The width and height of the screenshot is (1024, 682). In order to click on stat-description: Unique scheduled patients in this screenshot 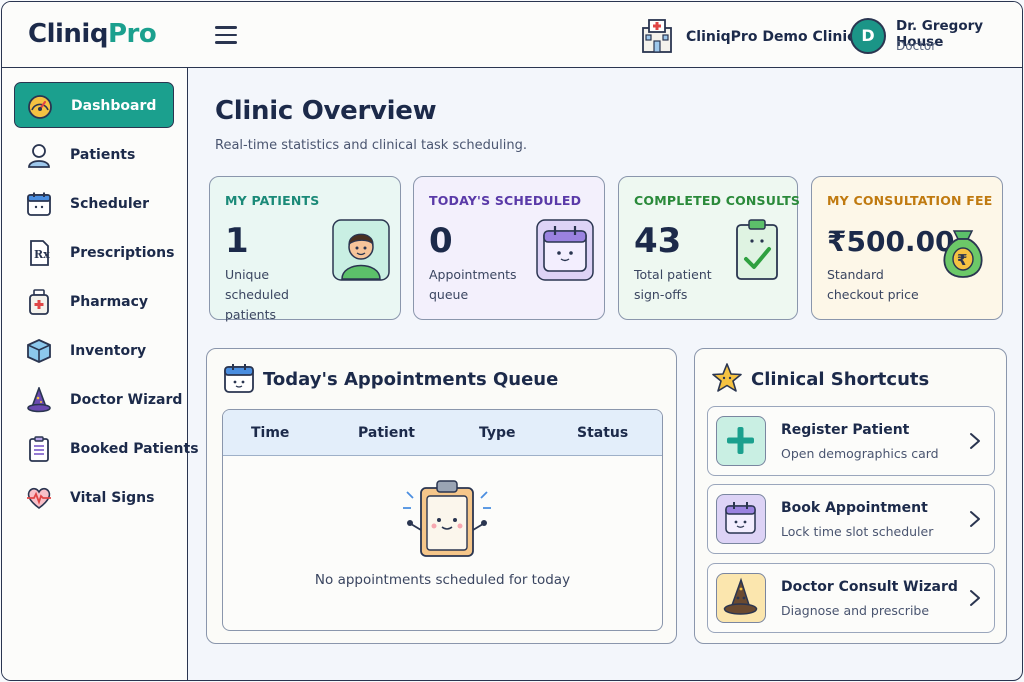, I will do `click(257, 294)`.